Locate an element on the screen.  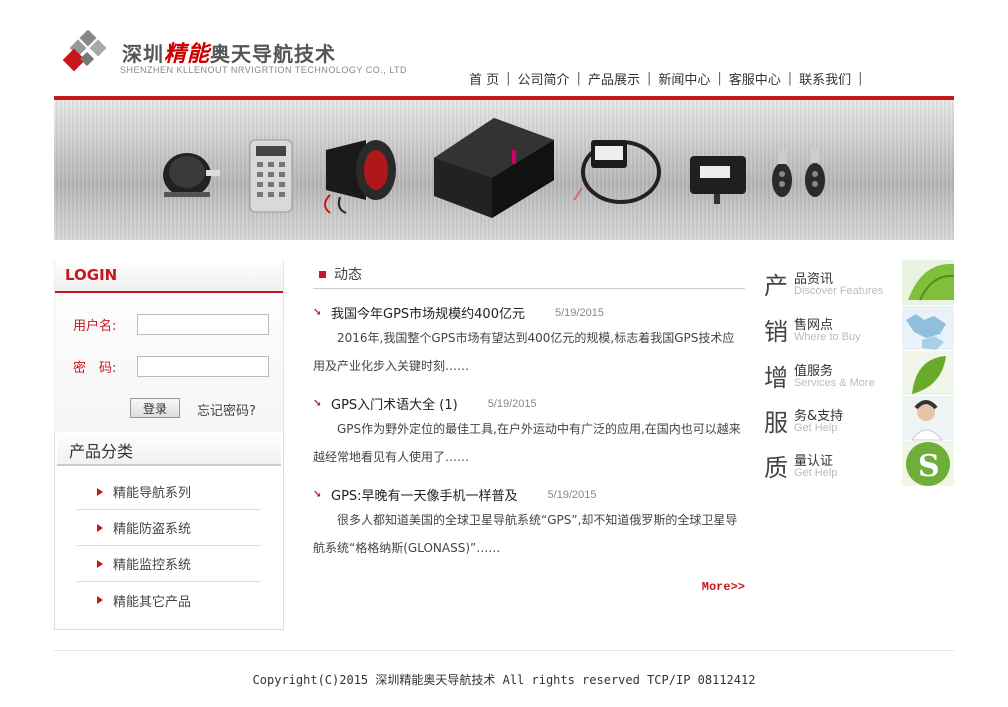
username-row: 用户名: is located at coordinates (171, 324).